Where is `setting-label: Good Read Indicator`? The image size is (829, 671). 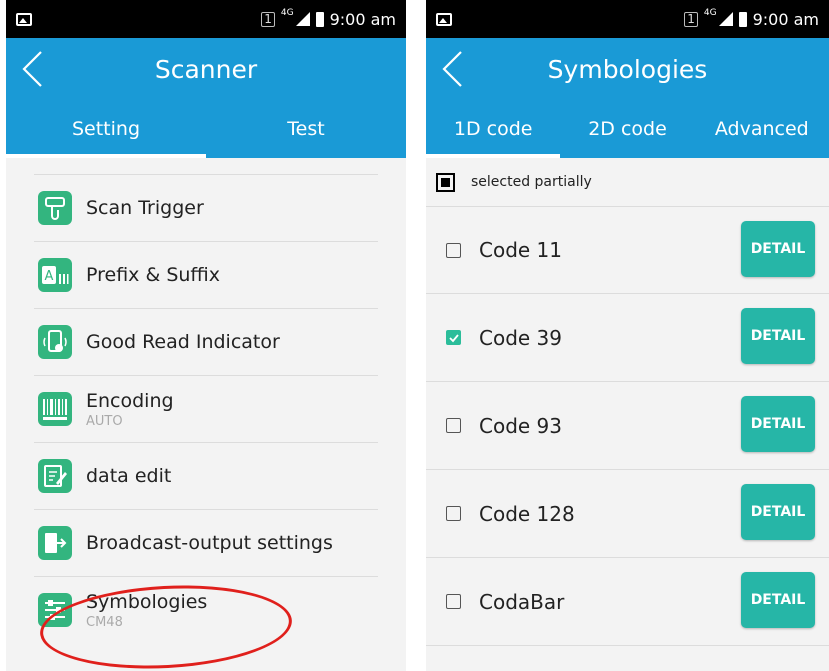
setting-label: Good Read Indicator is located at coordinates (183, 342).